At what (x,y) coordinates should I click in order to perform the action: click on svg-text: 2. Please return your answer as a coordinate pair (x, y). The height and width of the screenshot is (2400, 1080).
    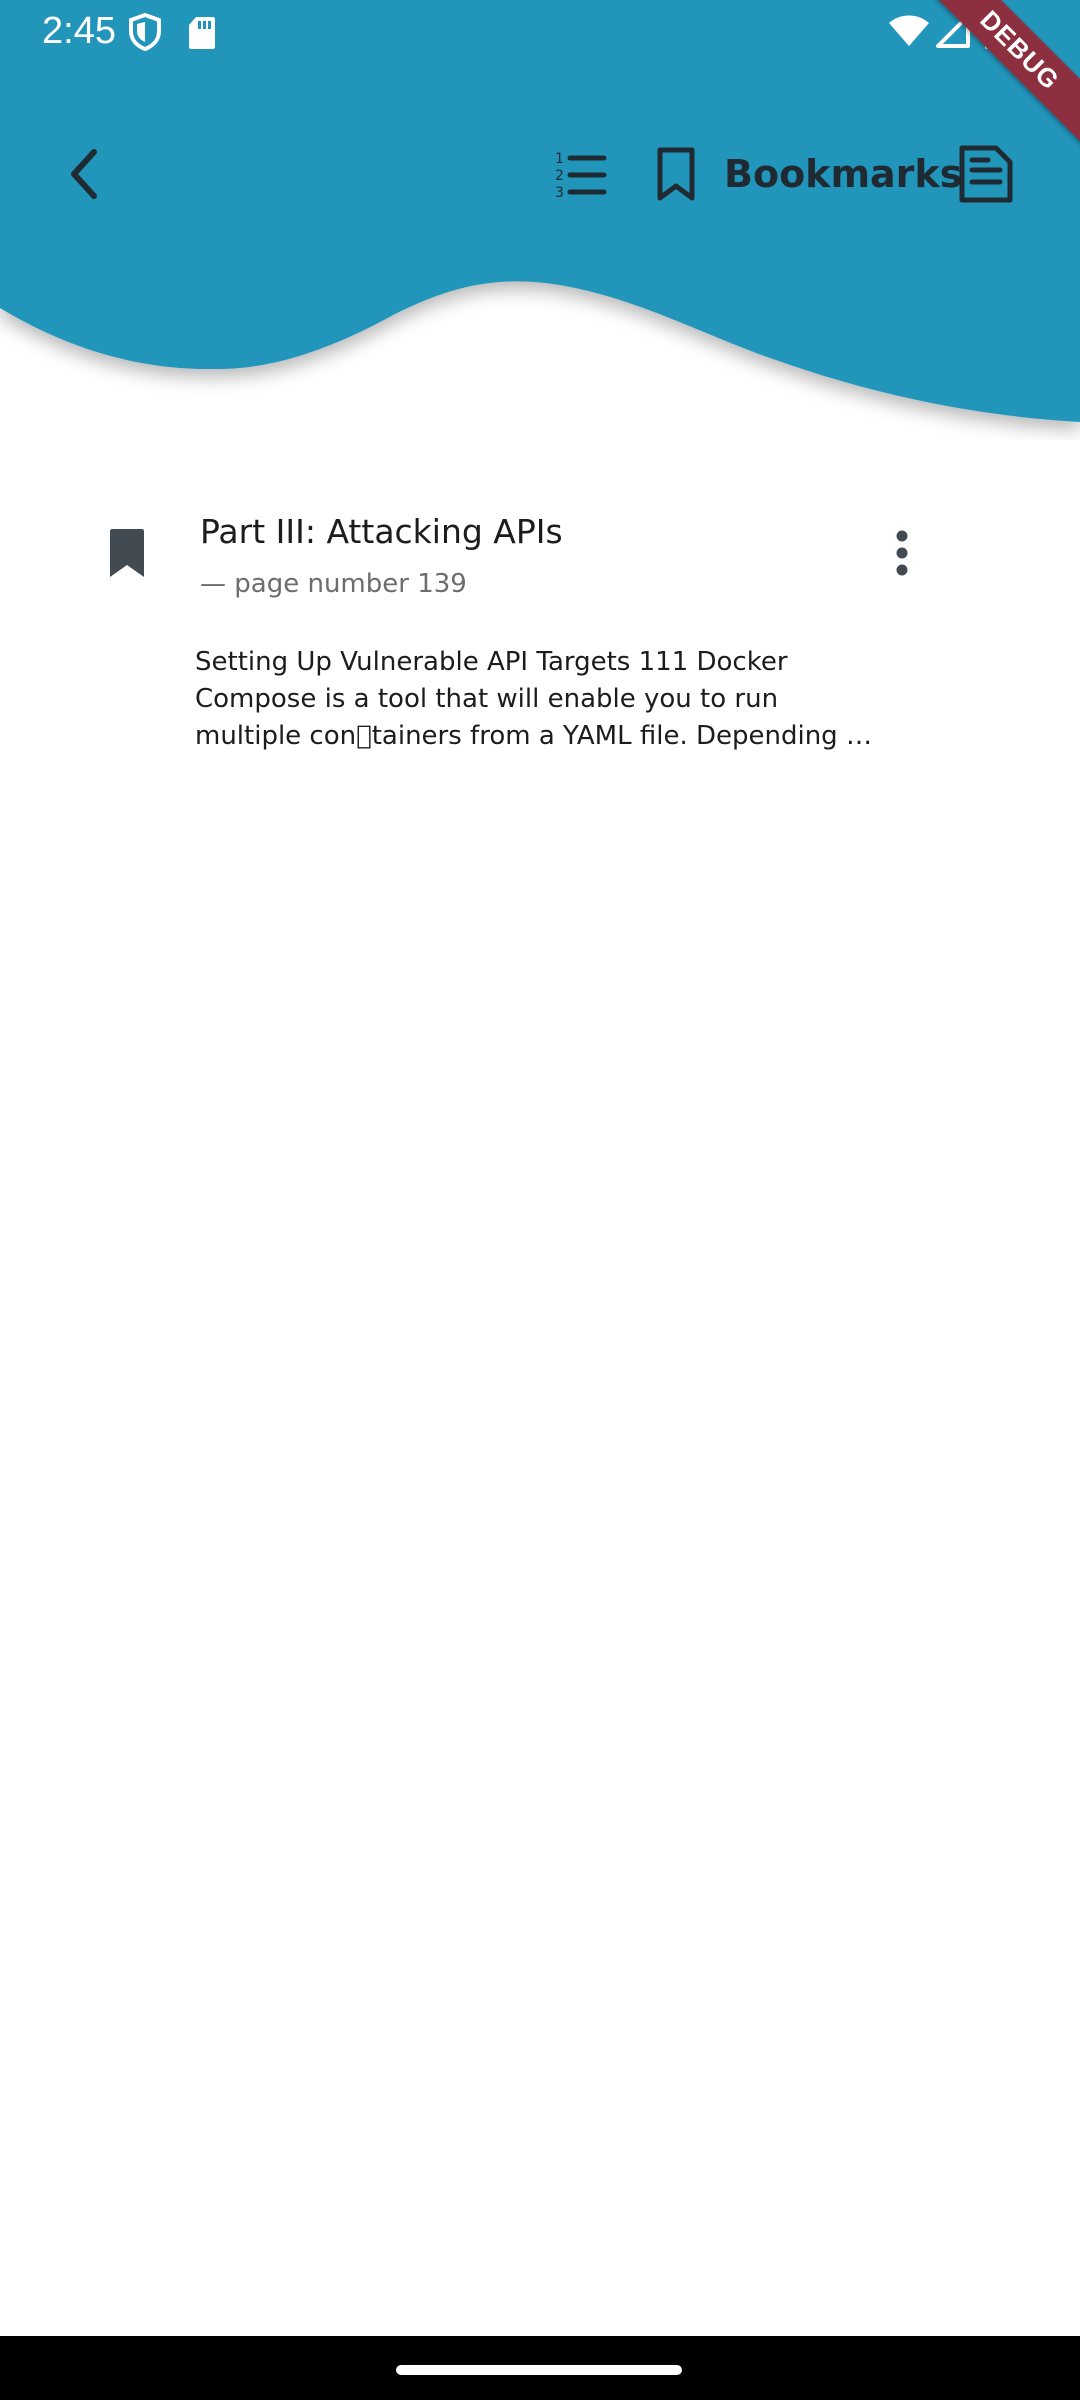
    Looking at the image, I should click on (559, 176).